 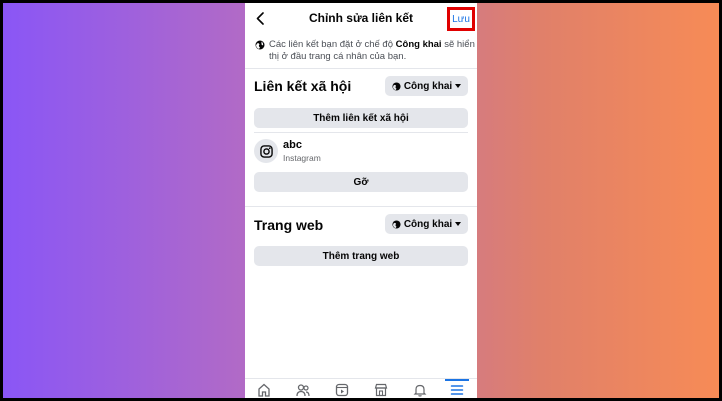 What do you see at coordinates (381, 390) in the screenshot?
I see `marketplace-icon` at bounding box center [381, 390].